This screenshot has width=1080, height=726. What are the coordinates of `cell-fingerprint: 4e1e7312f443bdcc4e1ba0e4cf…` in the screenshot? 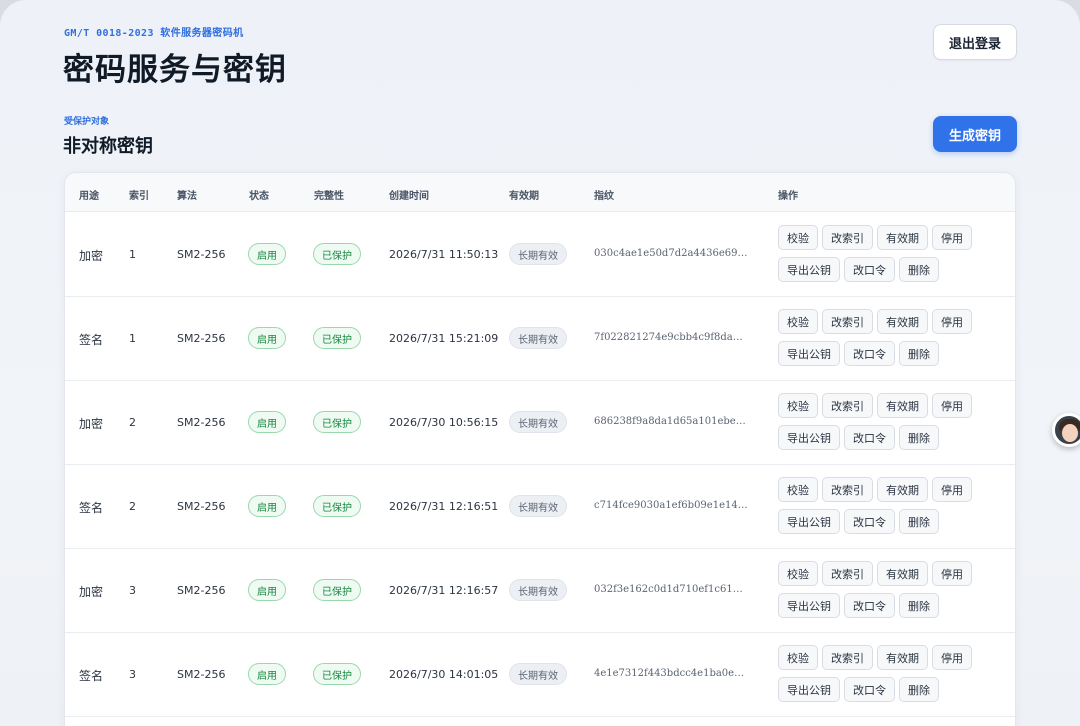 It's located at (671, 673).